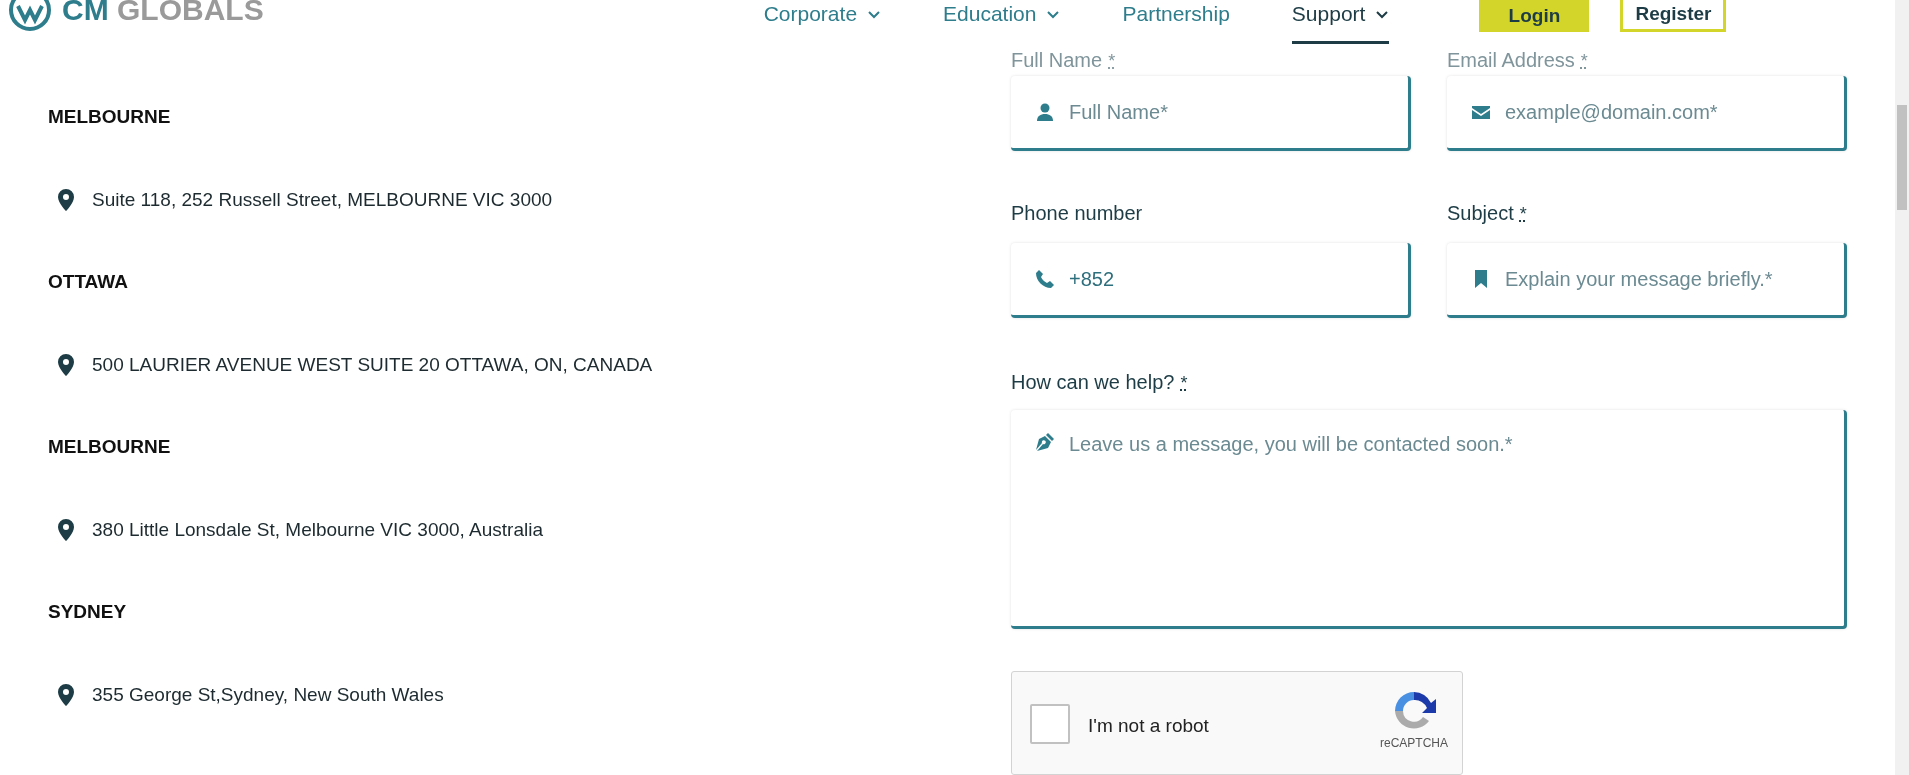  I want to click on office-address: 500 LAURIER AVENUE WEST SUITE 20 OTTAWA, ON, CANADA, so click(372, 365).